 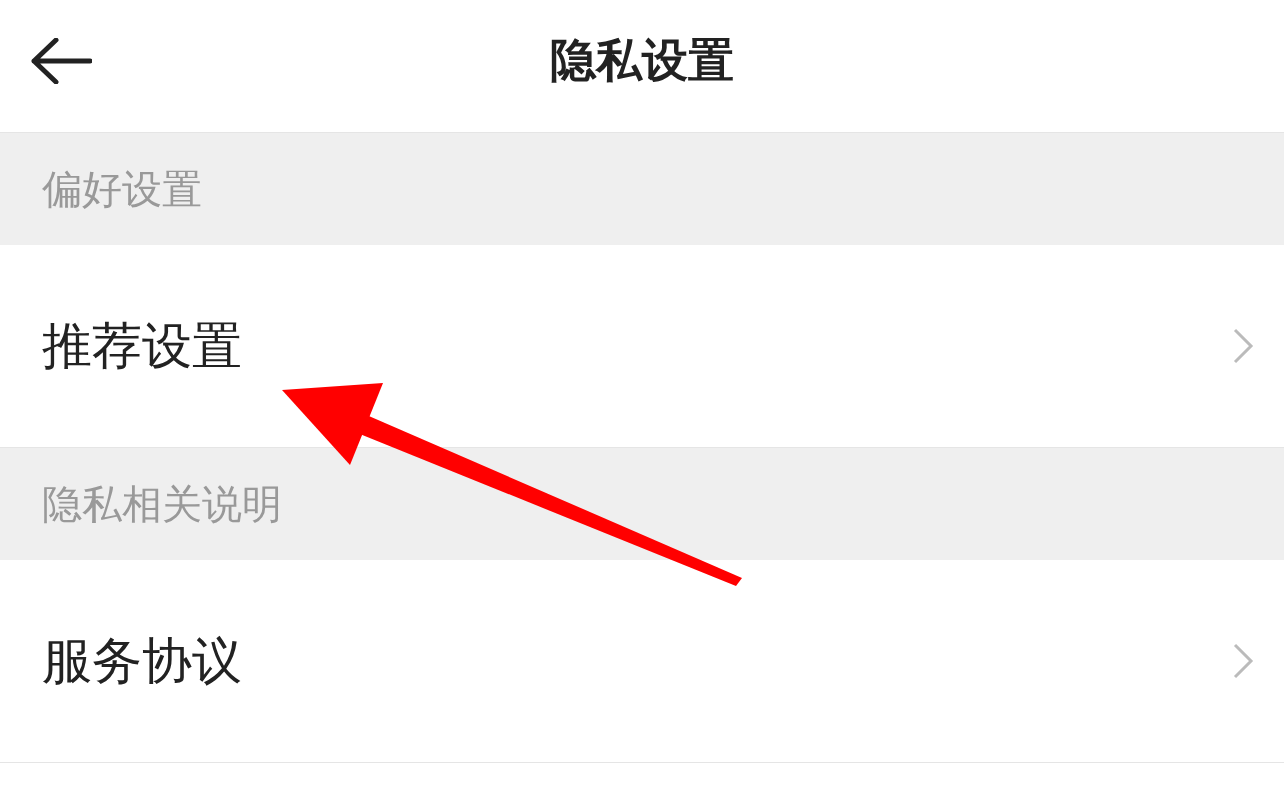 What do you see at coordinates (142, 661) in the screenshot?
I see `row-label: 服务协议` at bounding box center [142, 661].